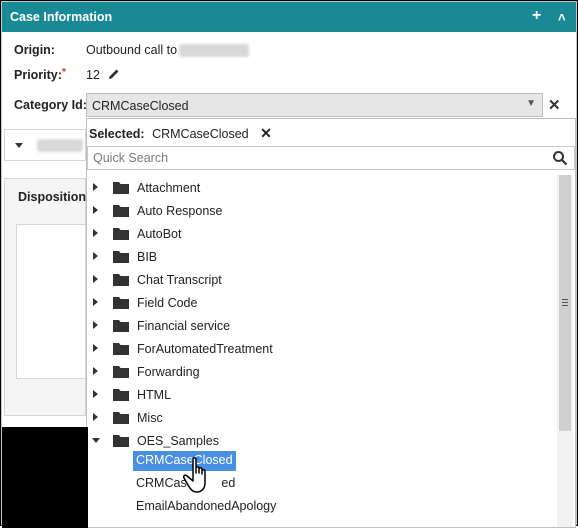  I want to click on grip-icon, so click(565, 299).